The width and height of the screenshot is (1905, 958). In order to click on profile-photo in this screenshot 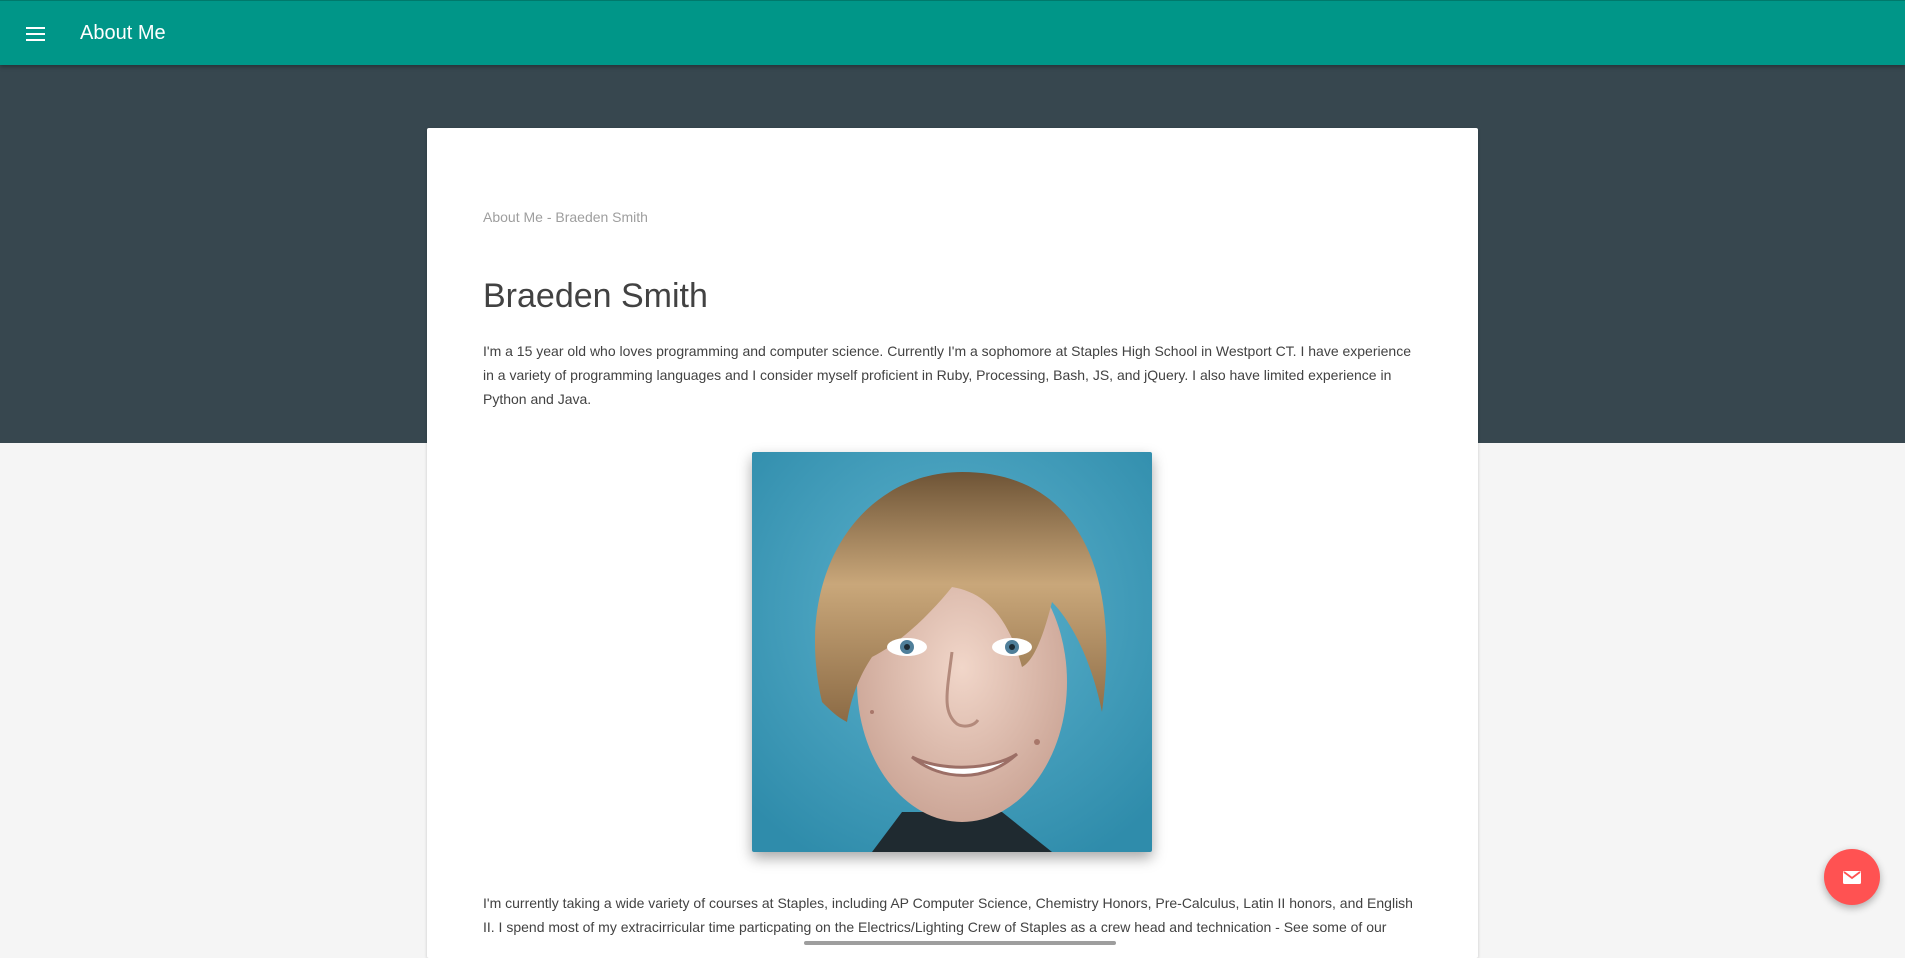, I will do `click(952, 652)`.